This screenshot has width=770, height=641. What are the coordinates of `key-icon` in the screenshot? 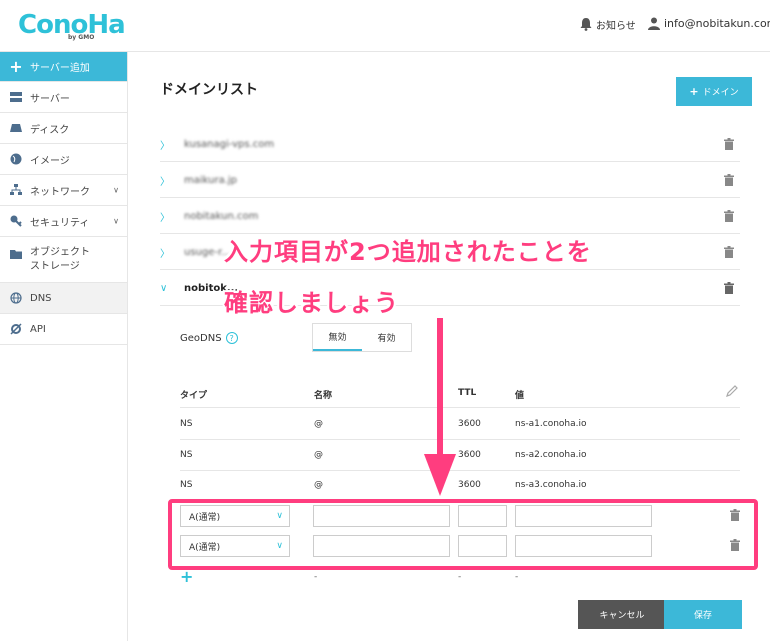 It's located at (16, 221).